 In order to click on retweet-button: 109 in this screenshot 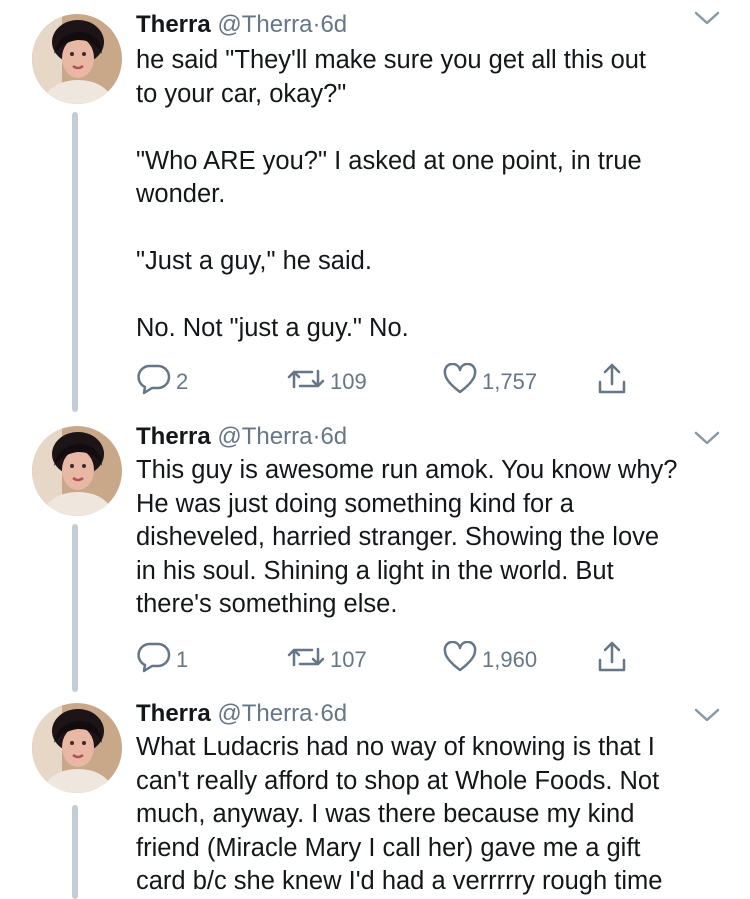, I will do `click(326, 382)`.